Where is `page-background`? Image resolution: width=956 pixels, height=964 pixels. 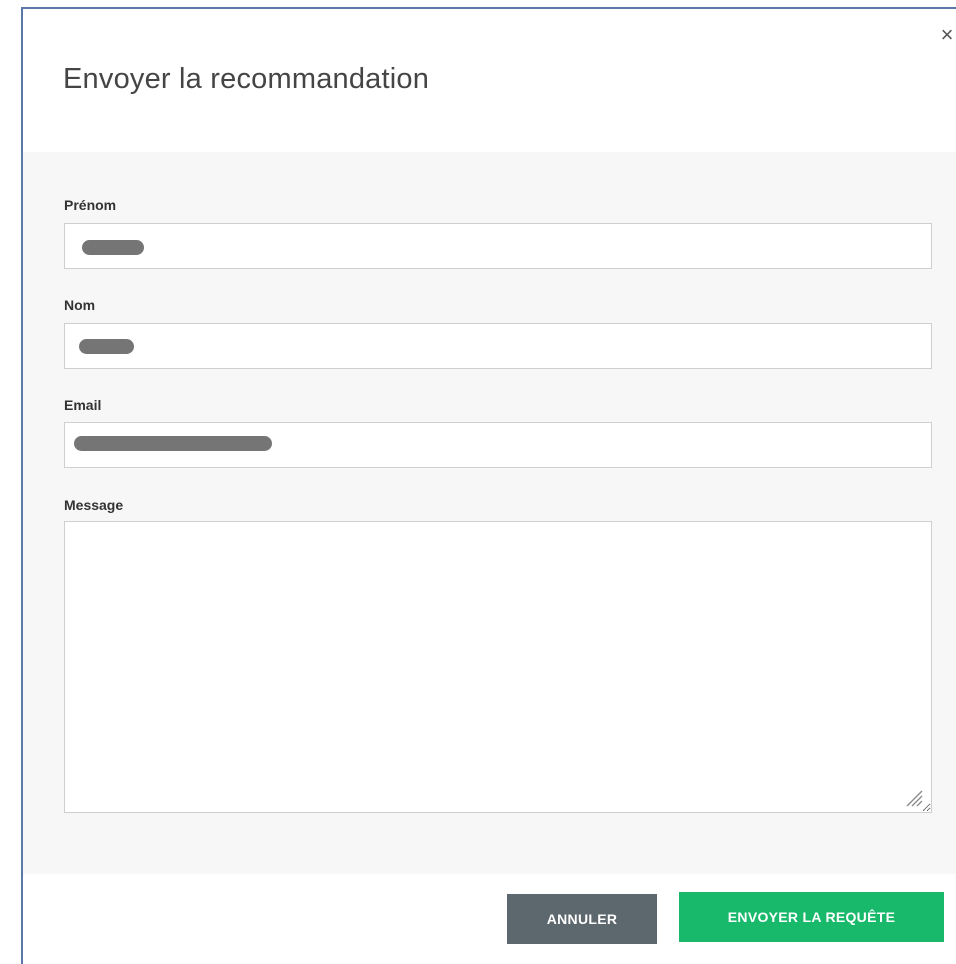
page-background is located at coordinates (478, 3).